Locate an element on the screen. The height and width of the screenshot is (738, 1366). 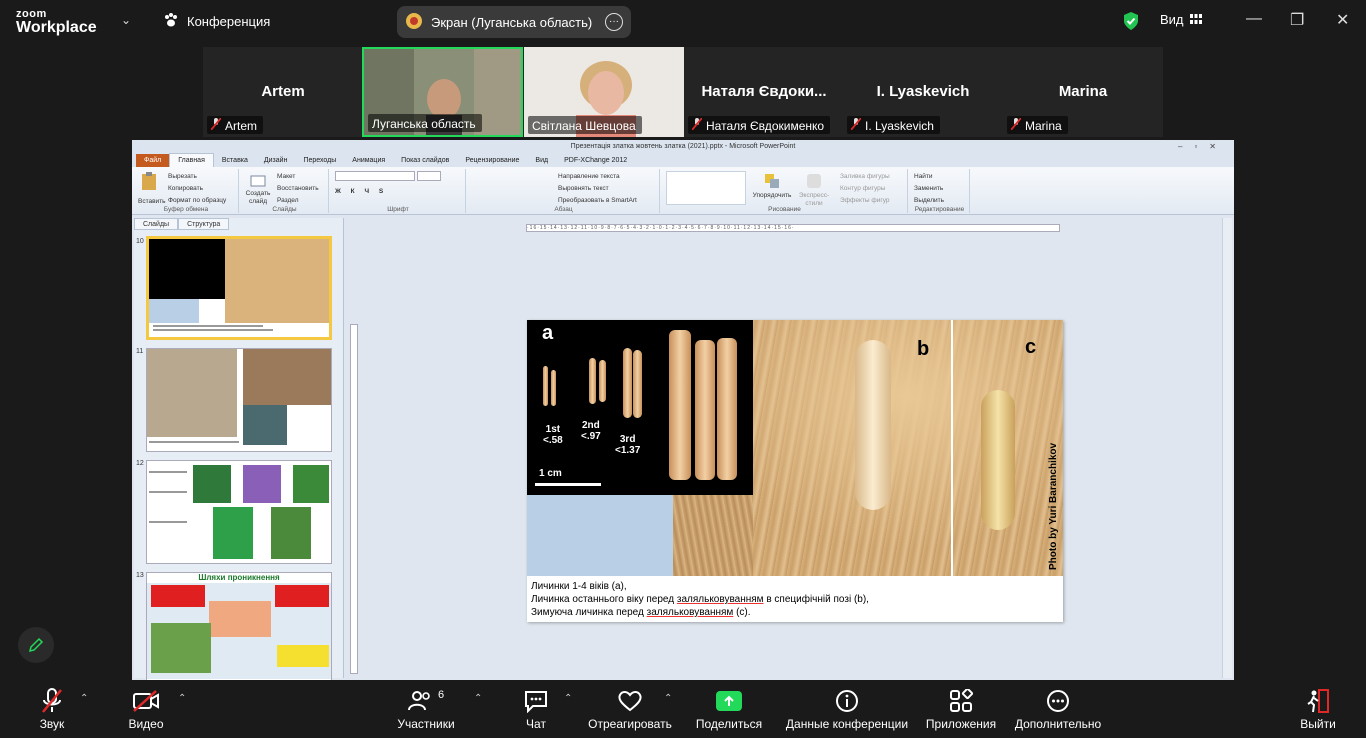
ppt-window-controls: –▫✕ is located at coordinates (1203, 146).